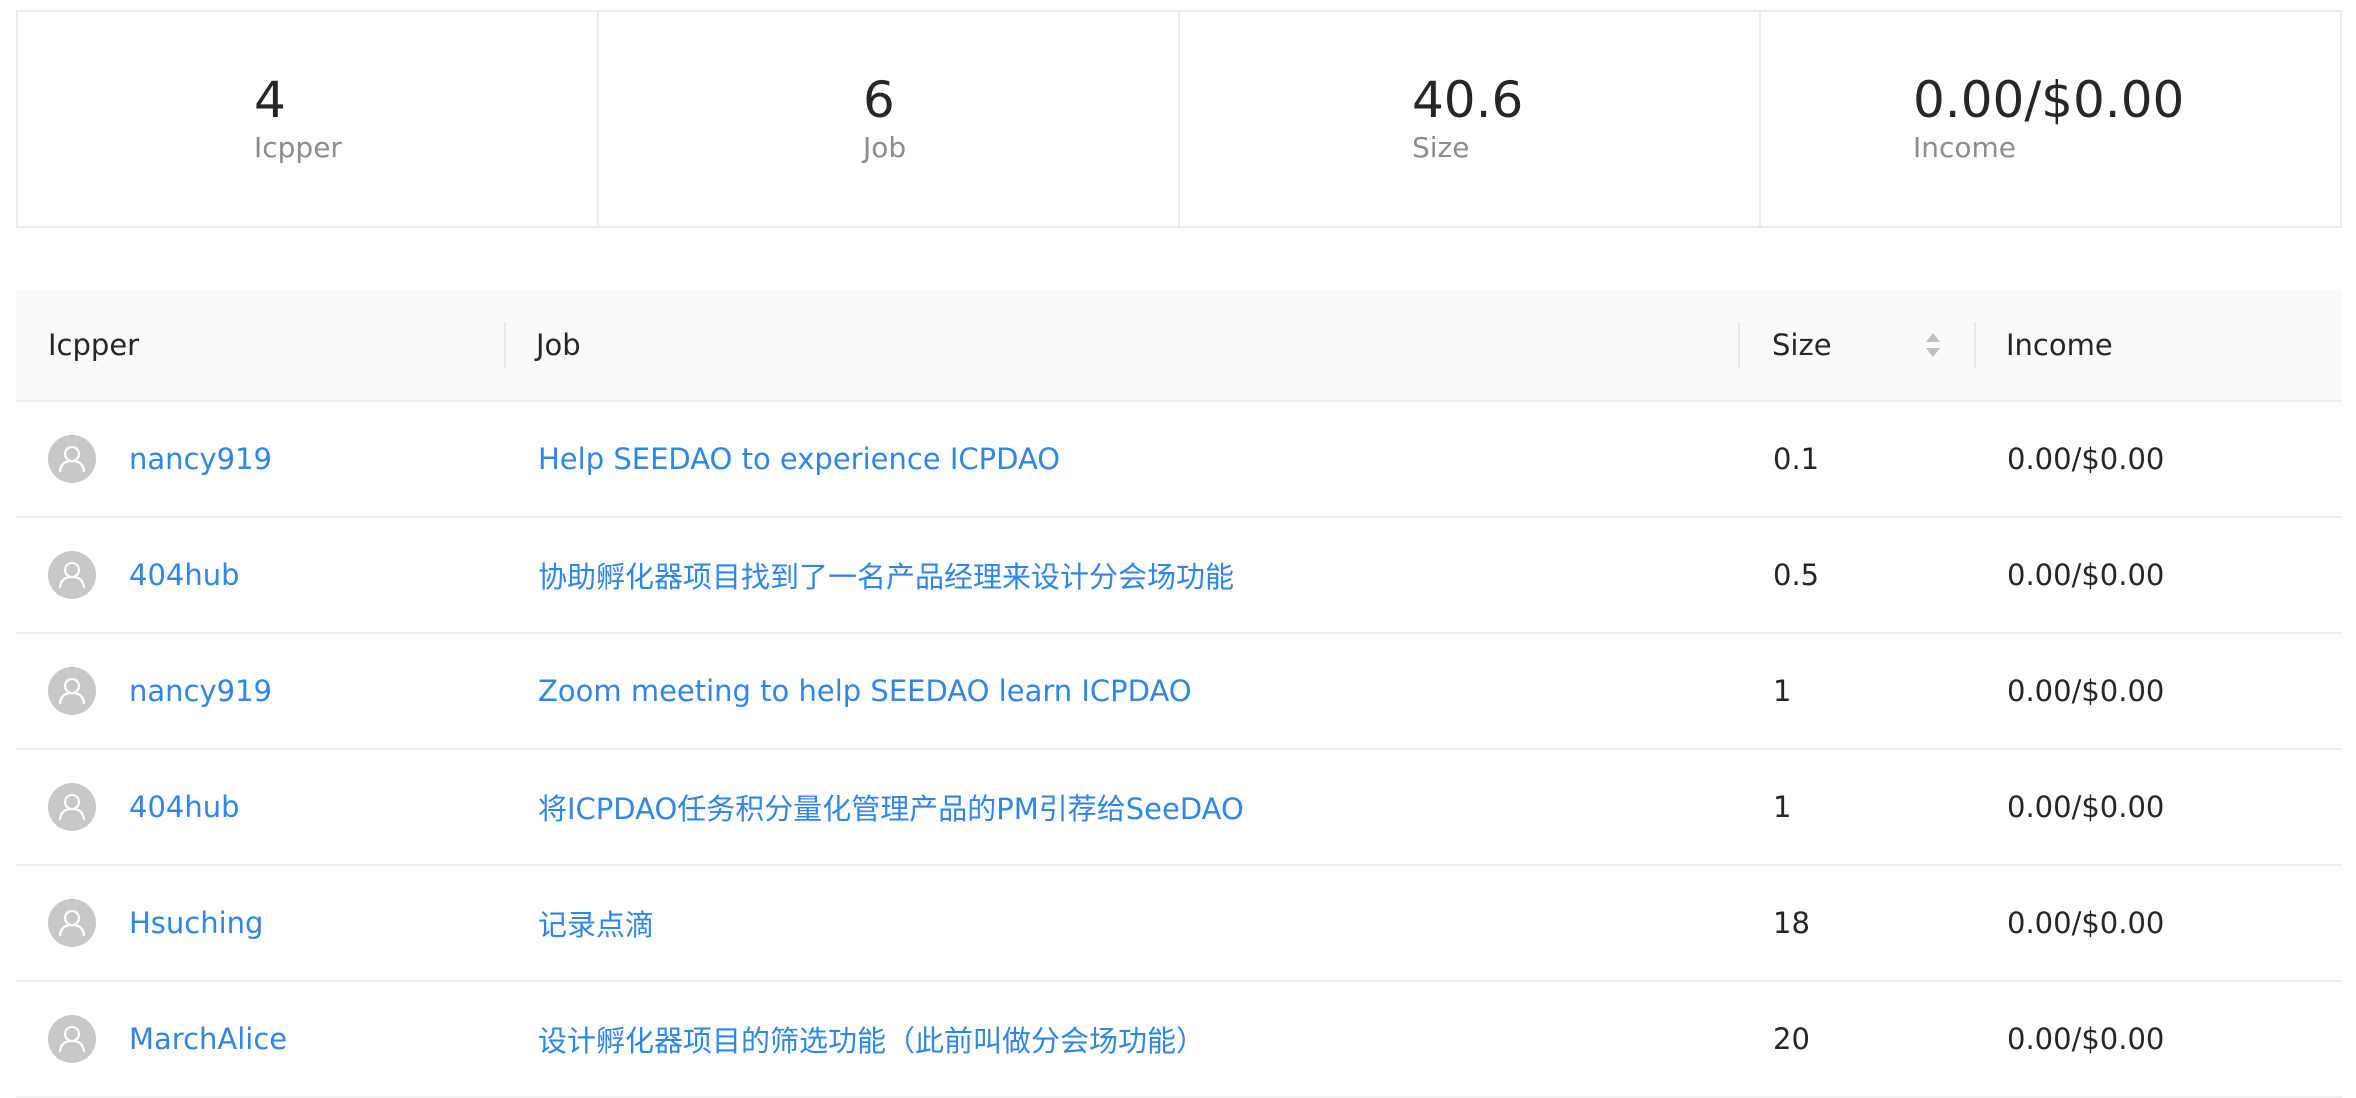 The image size is (2356, 1098). Describe the element at coordinates (558, 345) in the screenshot. I see `column-header-job: Job` at that location.